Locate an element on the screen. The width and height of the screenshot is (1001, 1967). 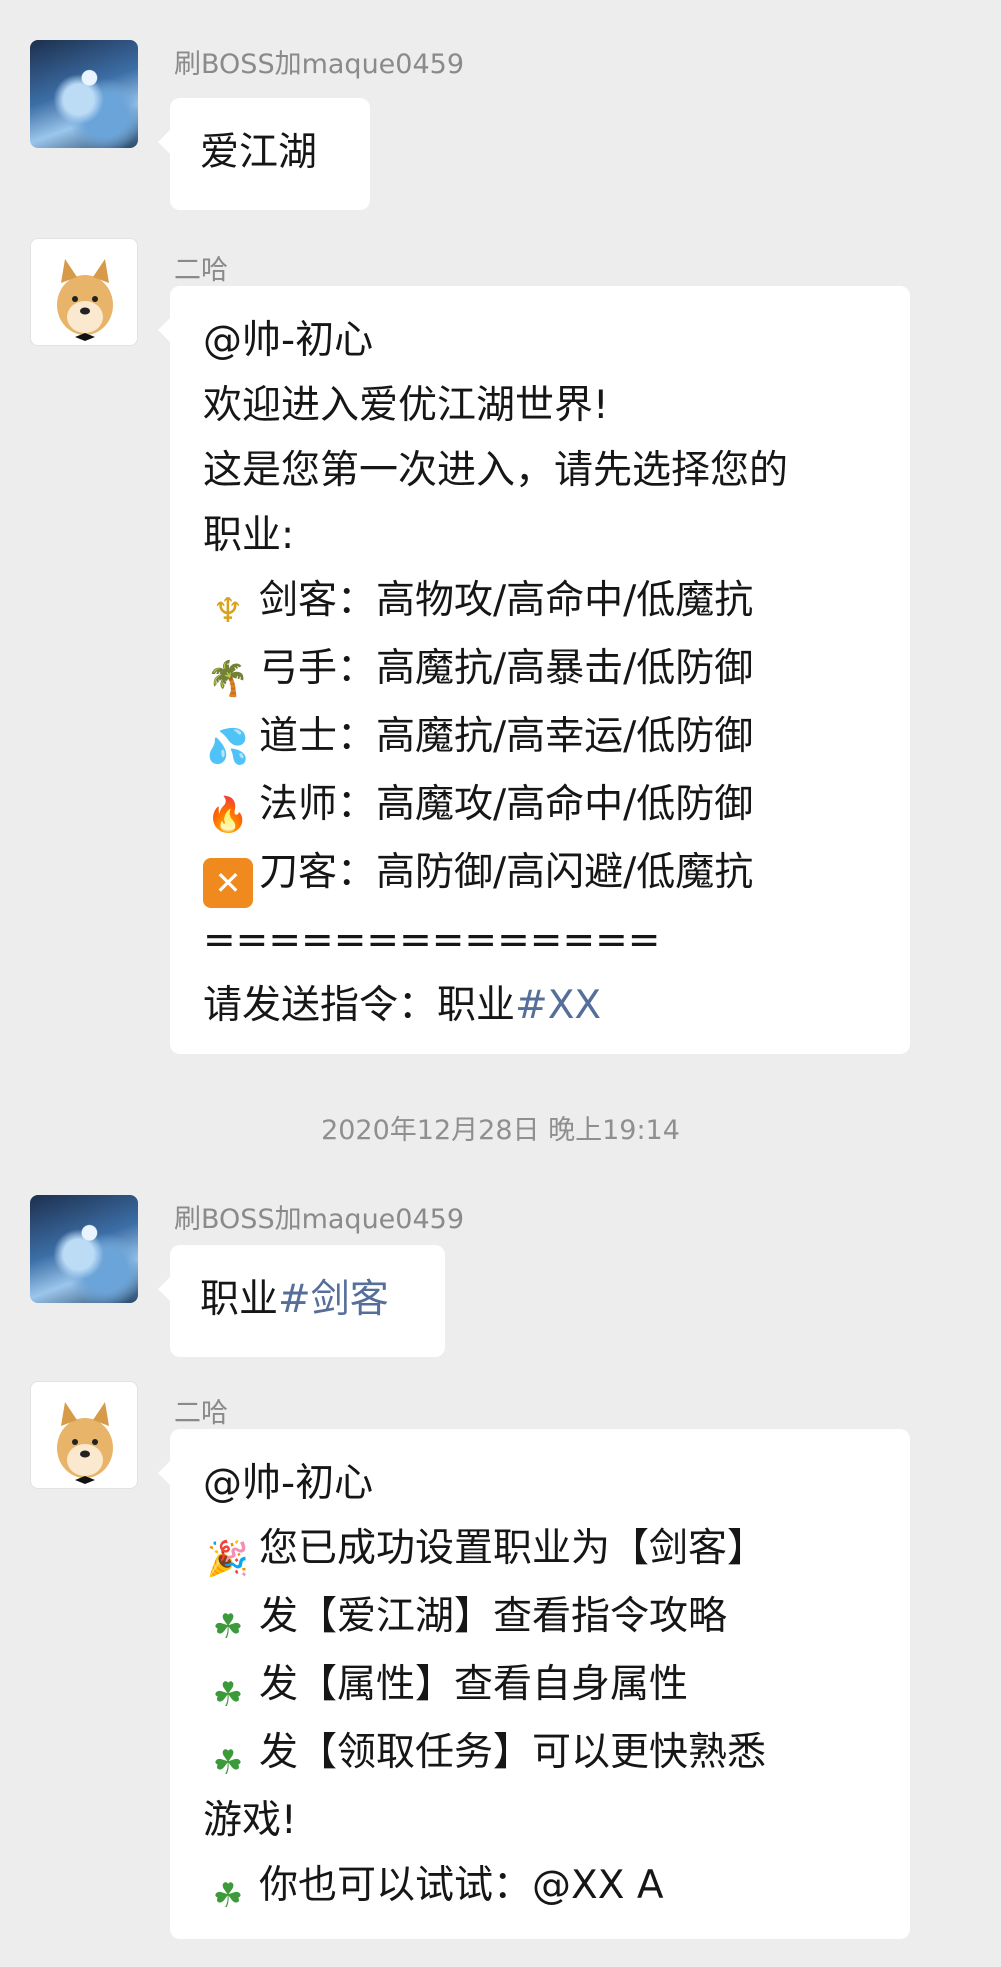
class-option-taoist: 💦 道士：高魔抗/高幸运/低防御 is located at coordinates (540, 738).